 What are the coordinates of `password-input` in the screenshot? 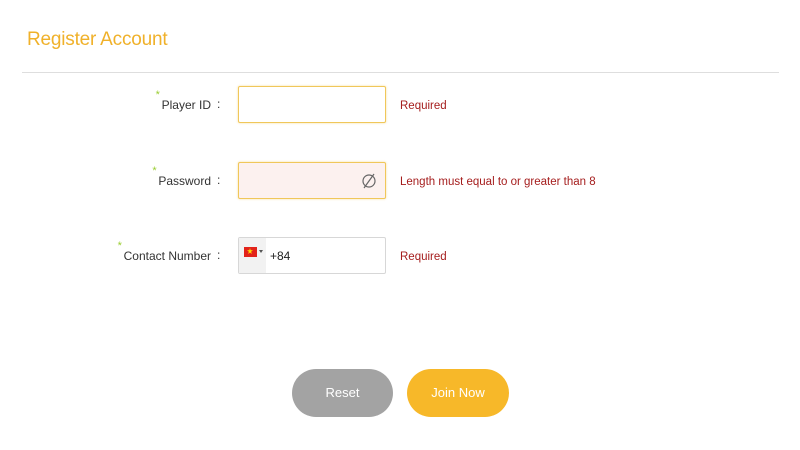 It's located at (312, 180).